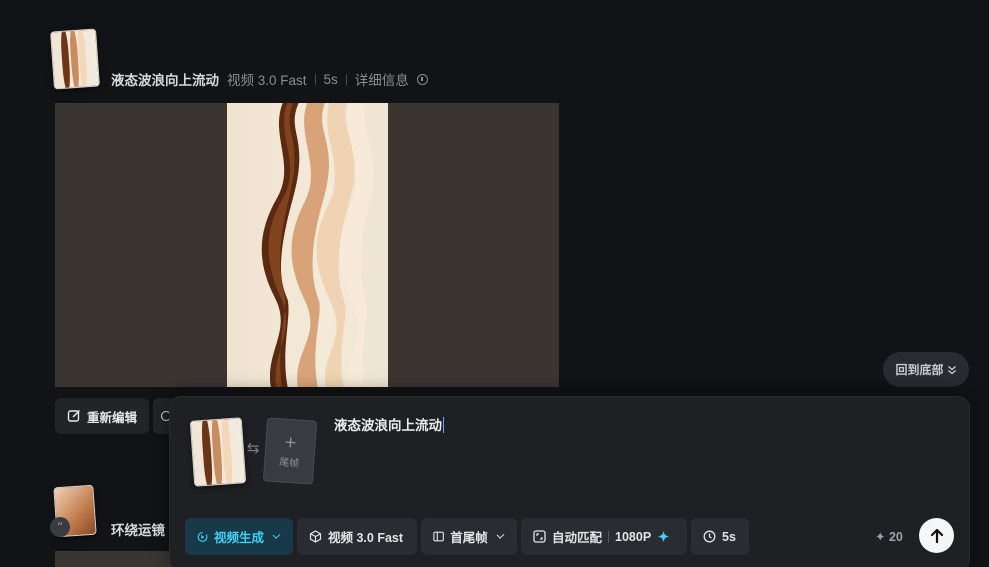 This screenshot has height=567, width=989. Describe the element at coordinates (290, 442) in the screenshot. I see `plus-icon: +` at that location.